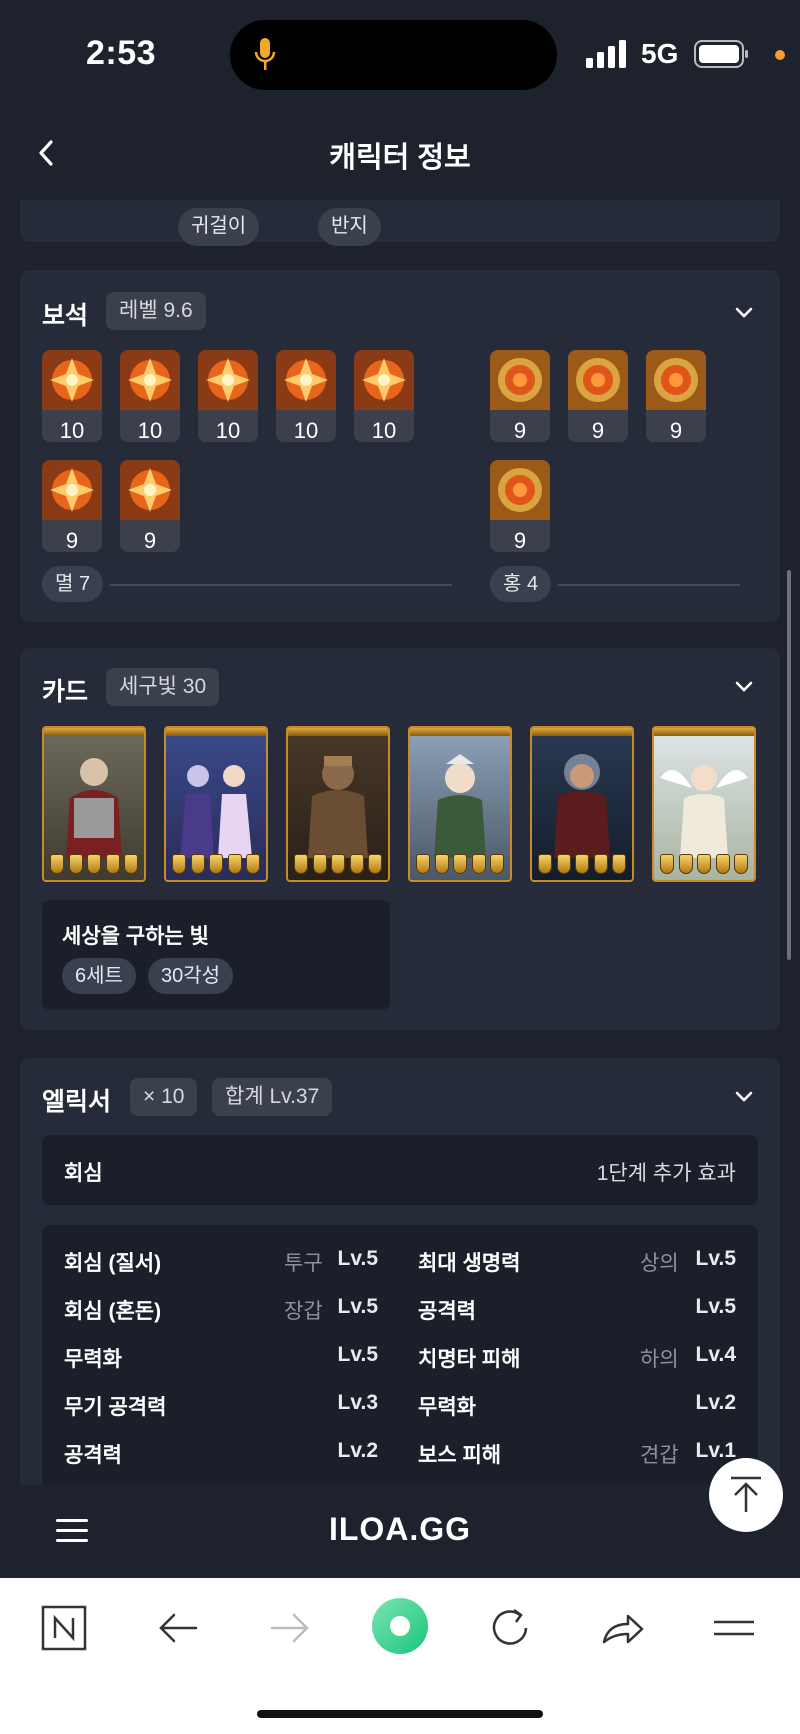  What do you see at coordinates (290, 1628) in the screenshot?
I see `forward-arrow-icon` at bounding box center [290, 1628].